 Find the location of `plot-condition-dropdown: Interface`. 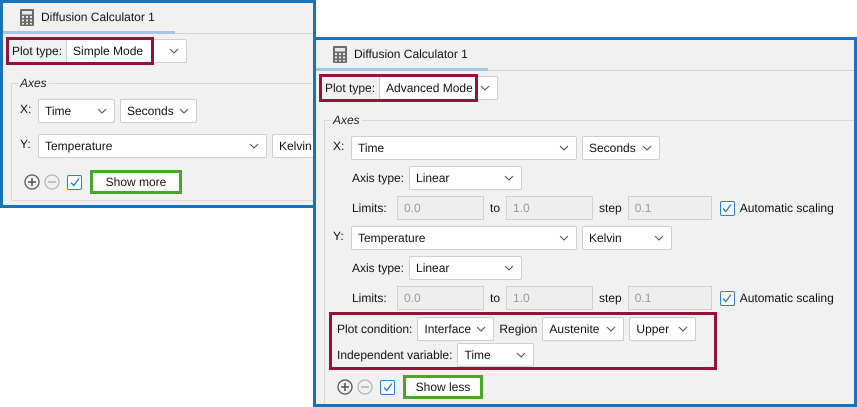

plot-condition-dropdown: Interface is located at coordinates (455, 329).